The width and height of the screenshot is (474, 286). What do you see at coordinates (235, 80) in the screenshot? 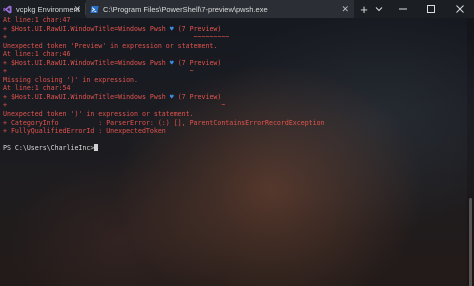
I see `error-line: Missing closing ')' in expression.` at bounding box center [235, 80].